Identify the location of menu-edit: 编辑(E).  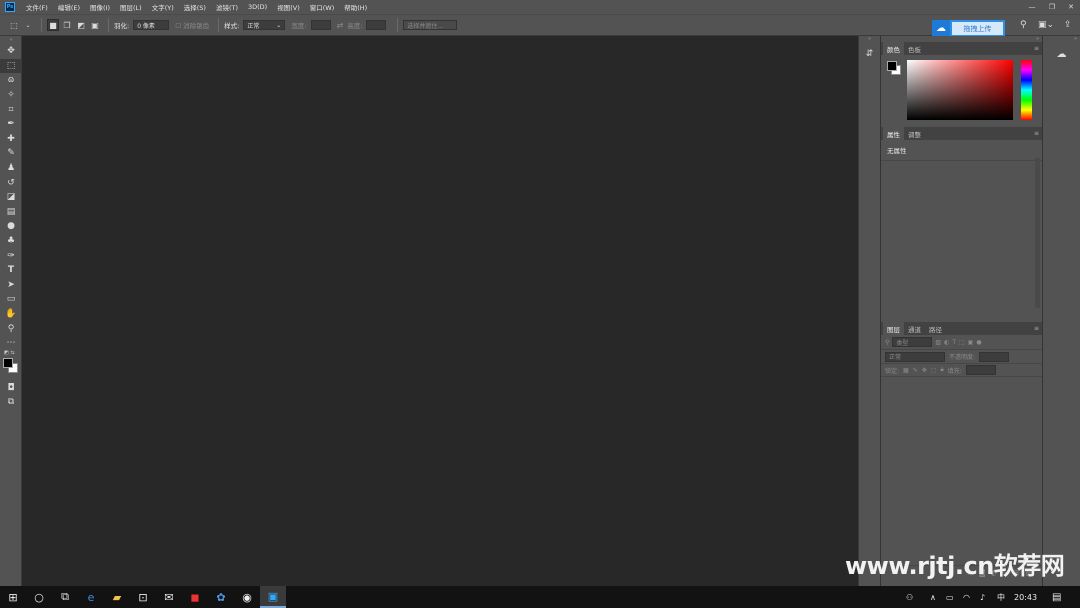
(69, 7).